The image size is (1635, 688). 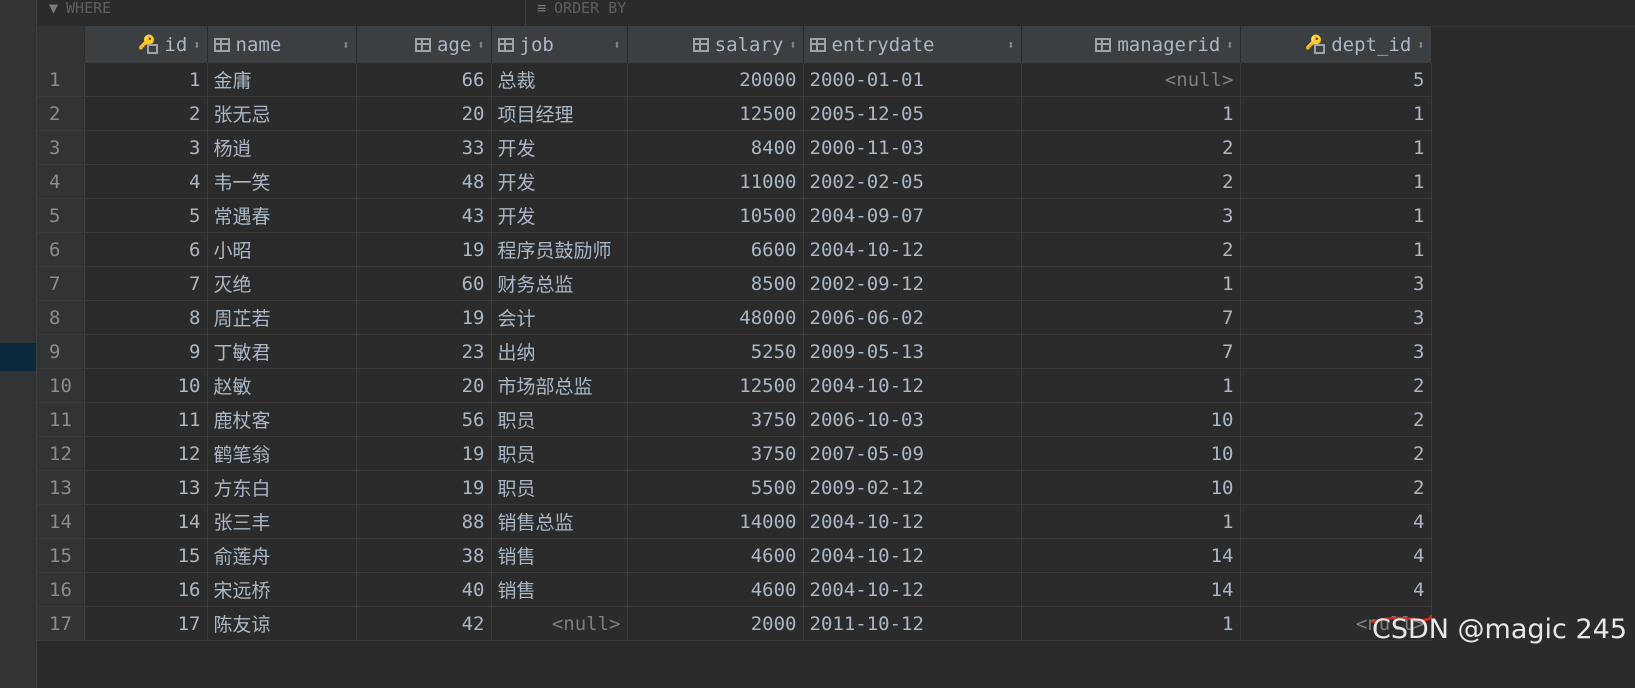 I want to click on cell-salary: 5250, so click(x=715, y=351).